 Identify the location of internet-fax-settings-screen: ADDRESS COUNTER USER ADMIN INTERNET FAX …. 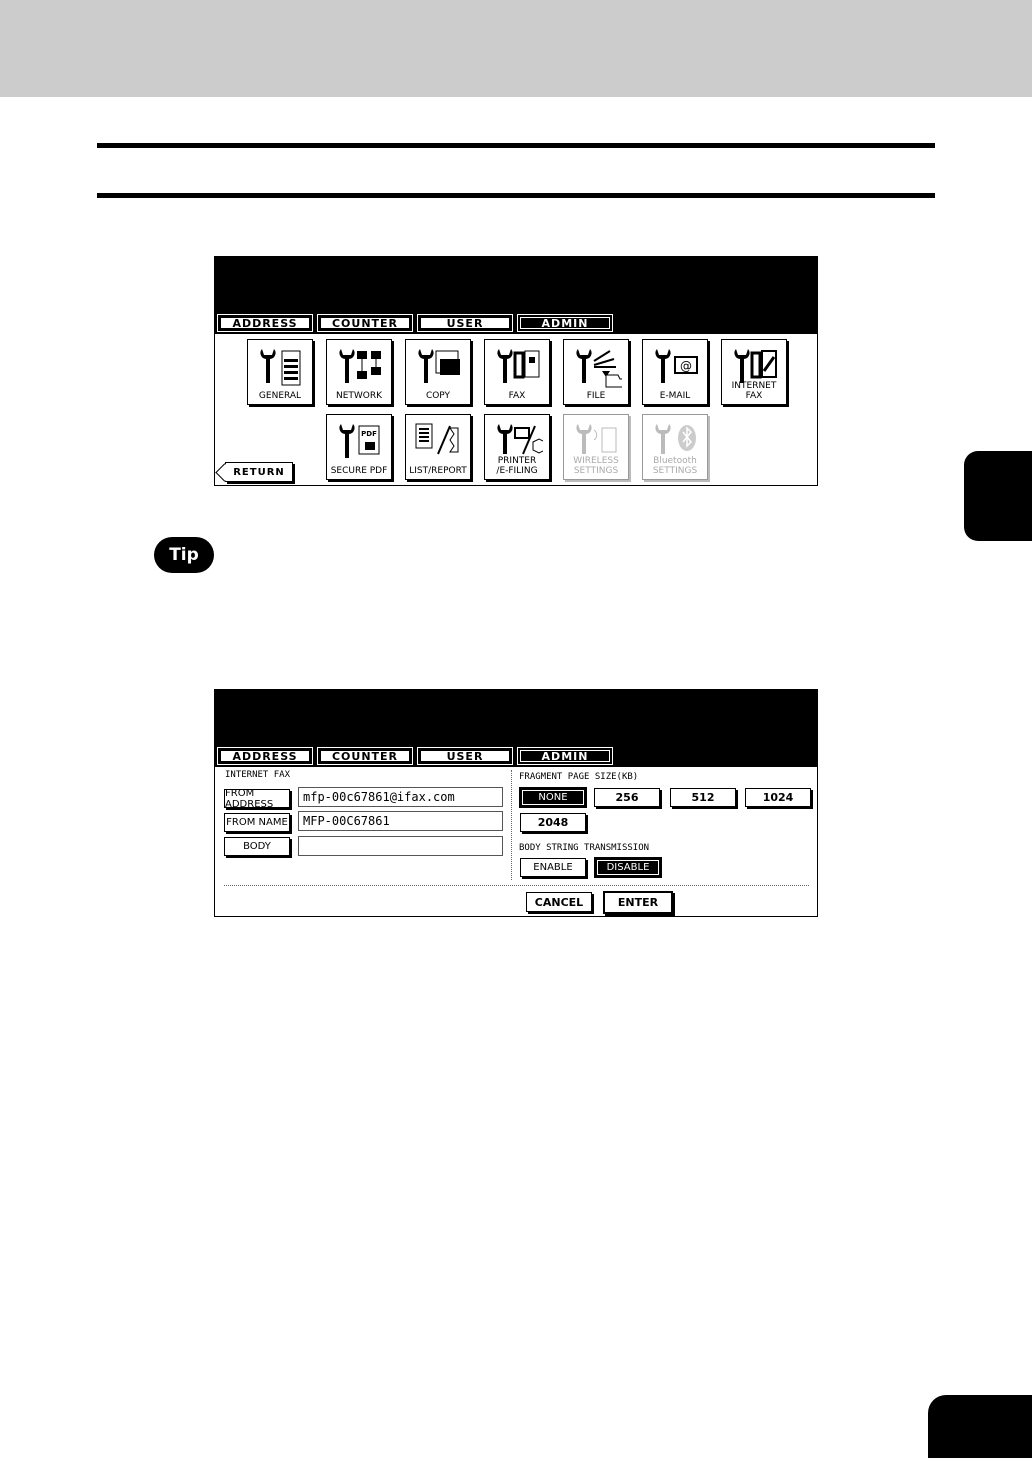
(516, 803).